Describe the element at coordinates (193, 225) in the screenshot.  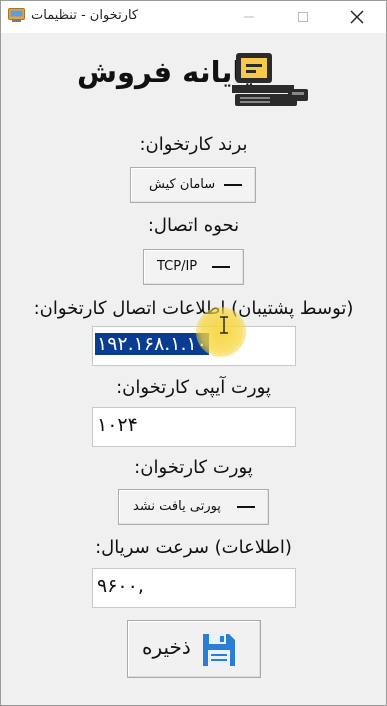
I see `connection-label: نحوه اتصال:` at that location.